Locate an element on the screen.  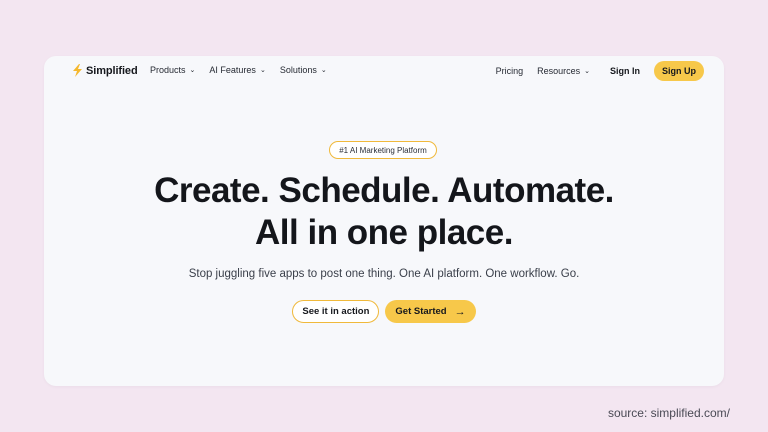
source-caption: source: simplified.com/ is located at coordinates (668, 413).